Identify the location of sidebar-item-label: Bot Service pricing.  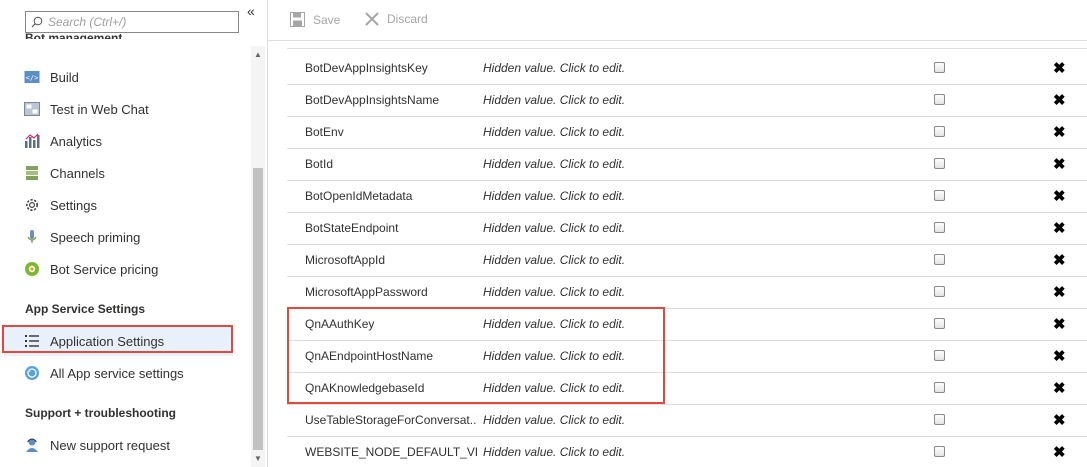
(104, 269).